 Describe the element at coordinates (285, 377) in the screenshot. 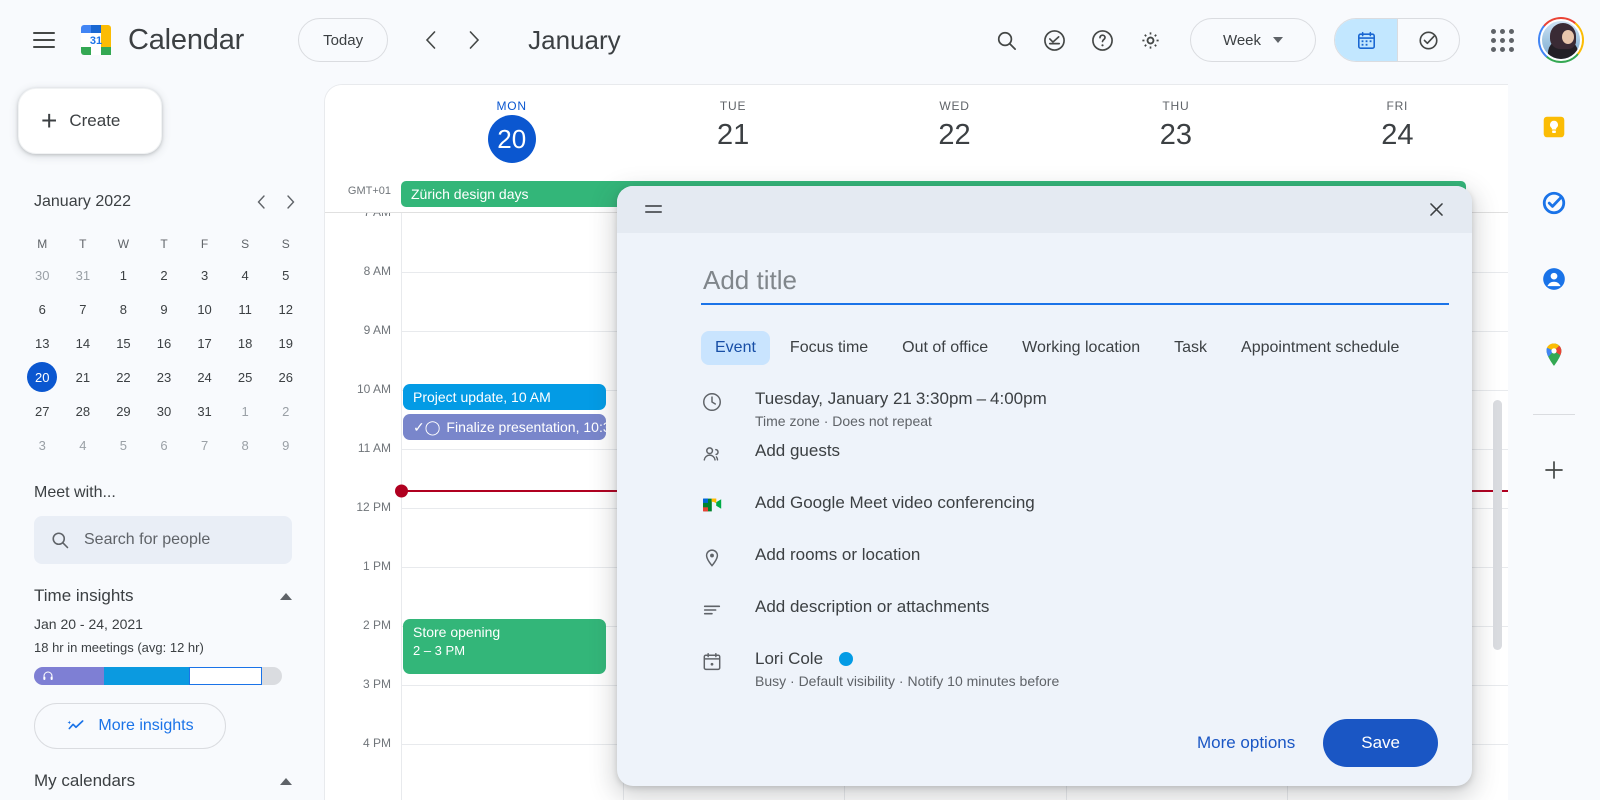

I see `mini-calendar-day: 26` at that location.